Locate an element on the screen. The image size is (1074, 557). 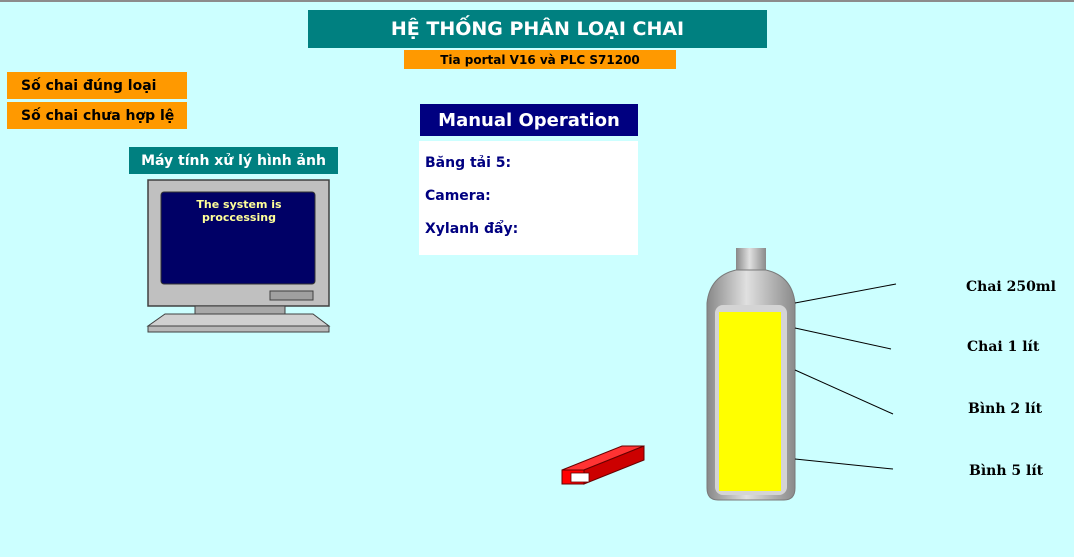
manual-operation-title: Manual Operation is located at coordinates (529, 120).